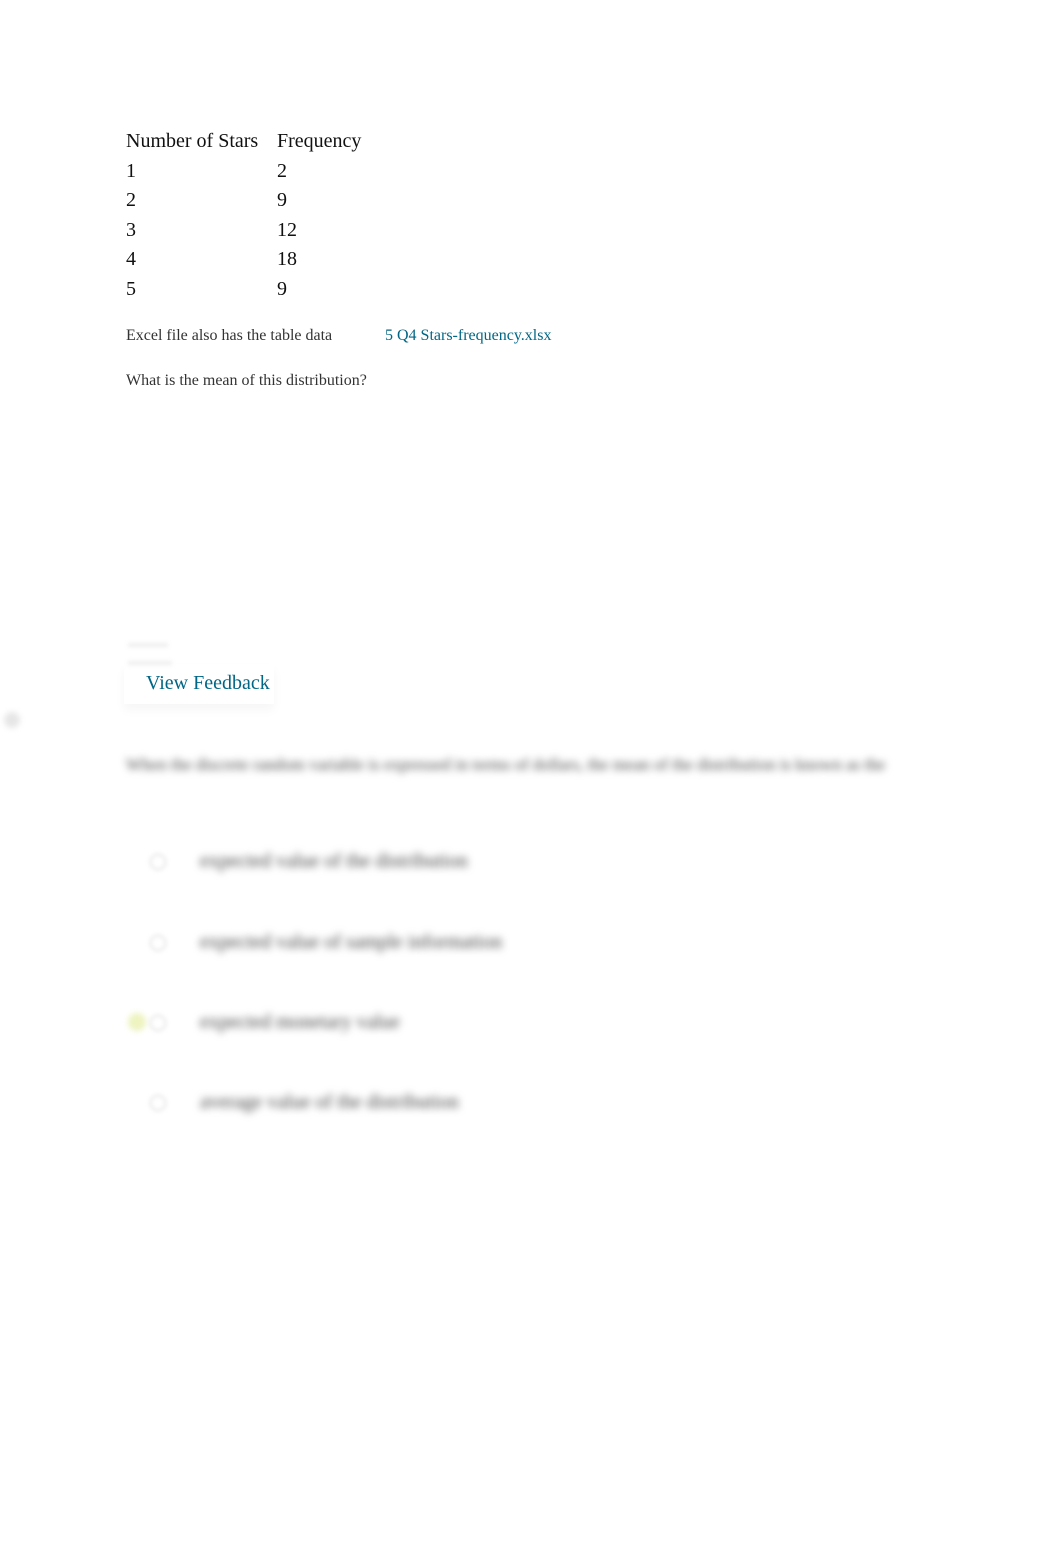 This screenshot has height=1561, width=1062. Describe the element at coordinates (287, 229) in the screenshot. I see `cell: 12` at that location.